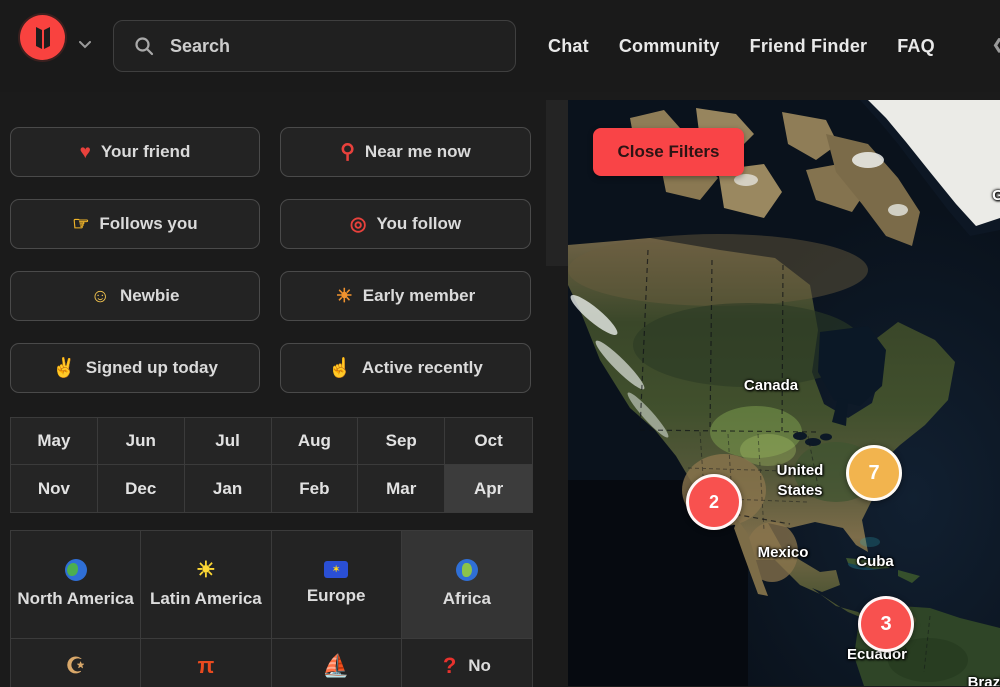  I want to click on month-jul: Jul, so click(228, 441).